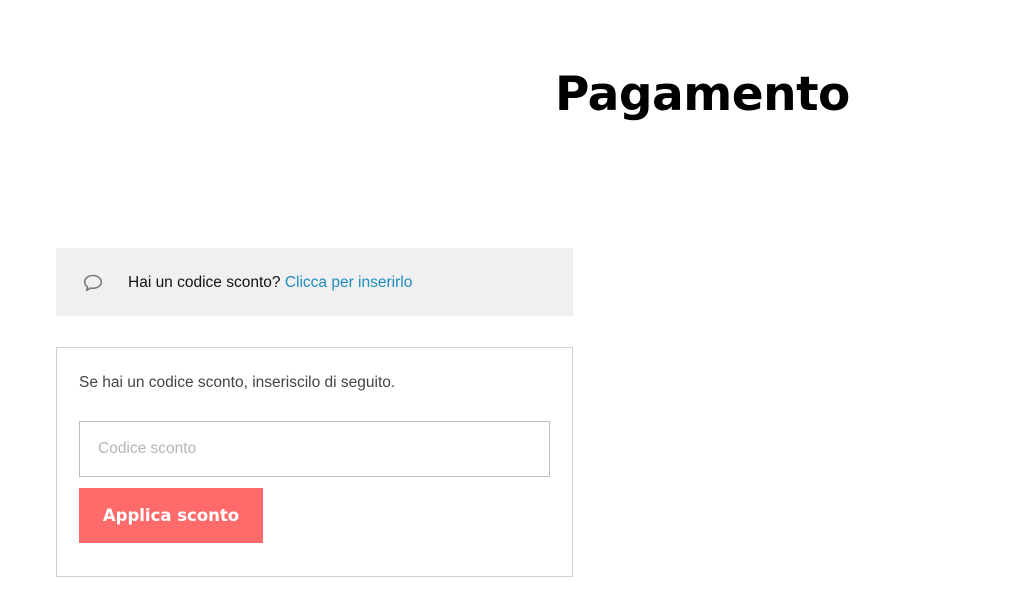 The image size is (1024, 611). I want to click on coupon-question: Hai un codice sconto?, so click(204, 282).